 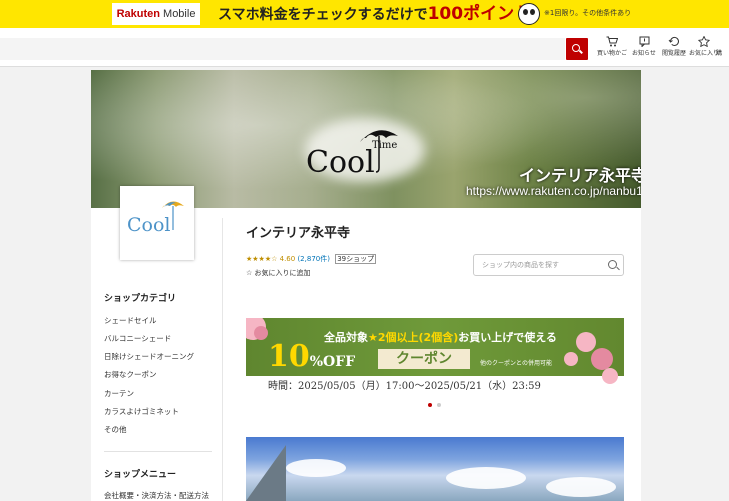 I want to click on shop-name: インテリア永平寺, so click(x=298, y=233).